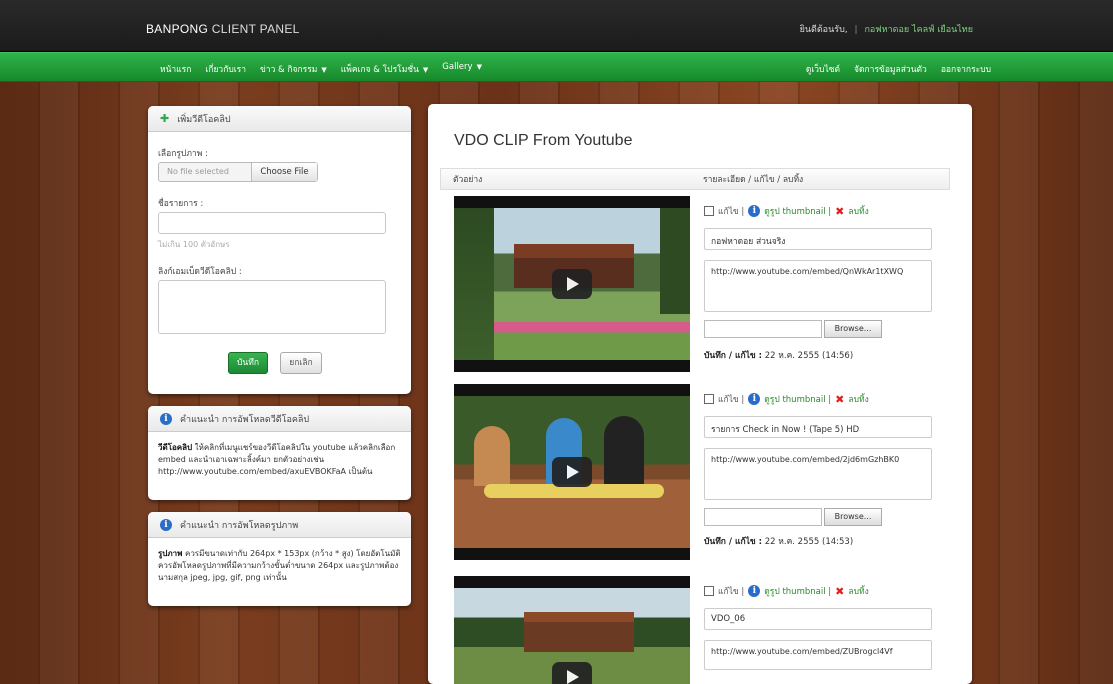 Image resolution: width=1113 pixels, height=684 pixels. What do you see at coordinates (288, 70) in the screenshot?
I see `nav-label: ข่าว & กิจกรรม` at bounding box center [288, 70].